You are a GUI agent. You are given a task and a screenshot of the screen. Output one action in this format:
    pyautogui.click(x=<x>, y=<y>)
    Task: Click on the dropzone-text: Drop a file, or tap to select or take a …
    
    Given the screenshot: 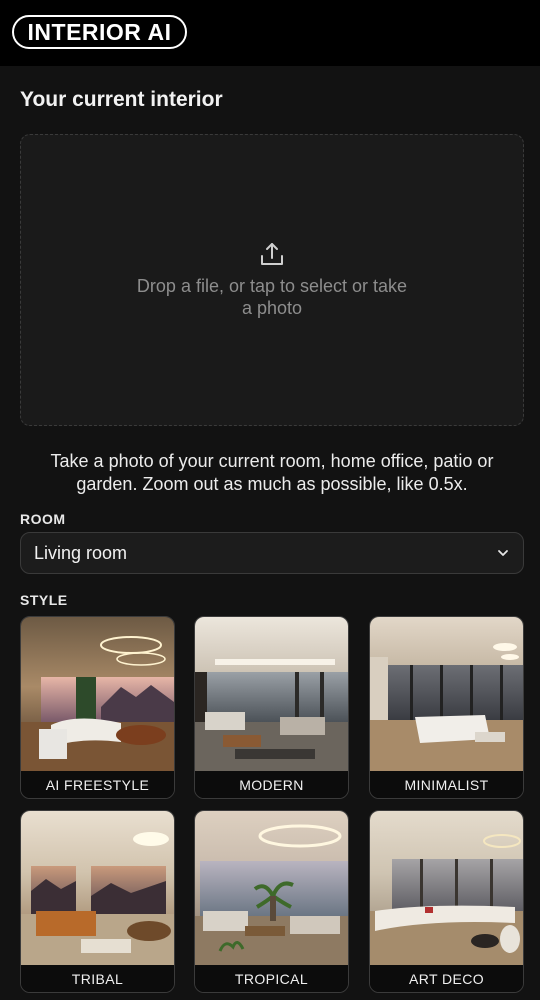 What is the action you would take?
    pyautogui.click(x=272, y=297)
    